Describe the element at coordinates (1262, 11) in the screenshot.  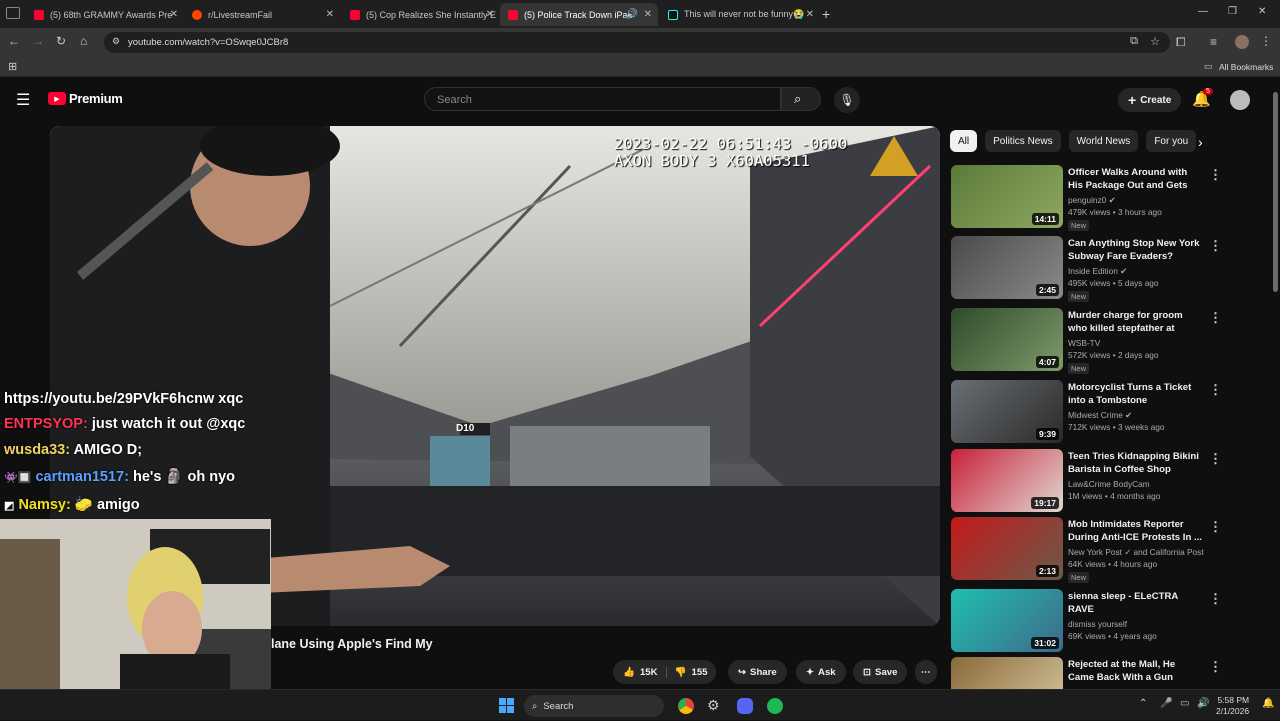
I see `window-close-icon: ✕` at that location.